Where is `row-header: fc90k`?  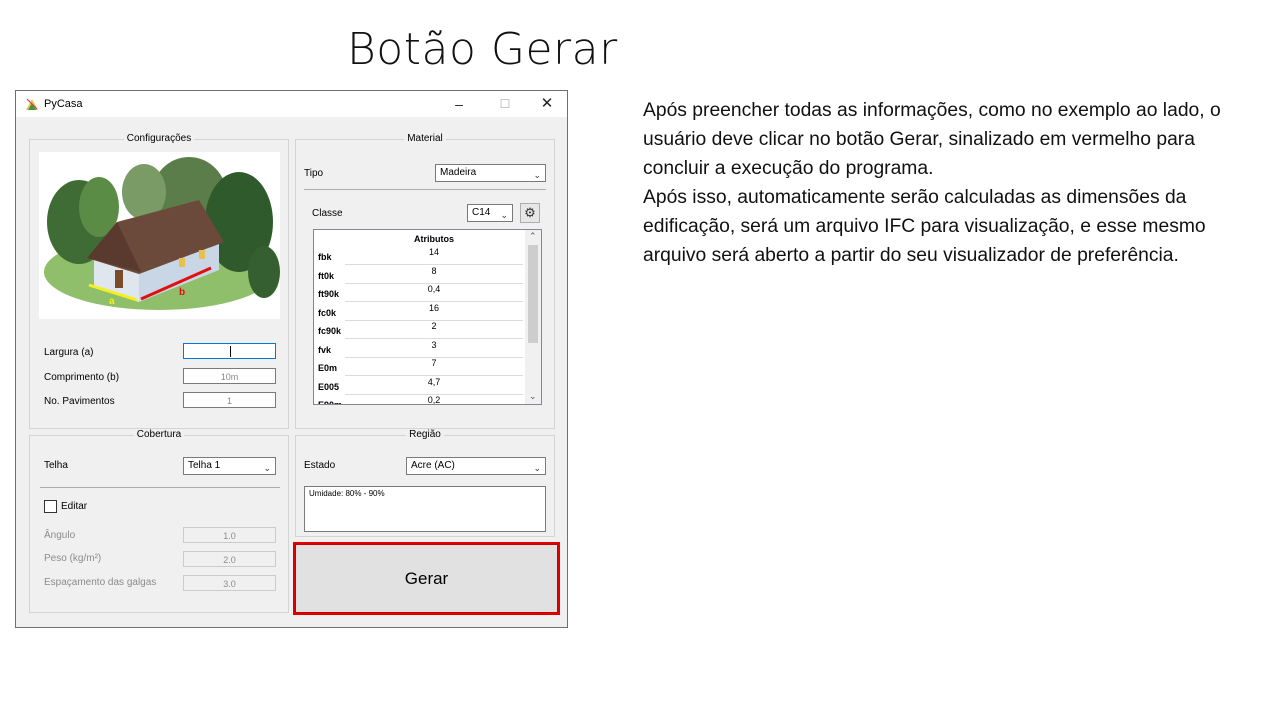 row-header: fc90k is located at coordinates (330, 331).